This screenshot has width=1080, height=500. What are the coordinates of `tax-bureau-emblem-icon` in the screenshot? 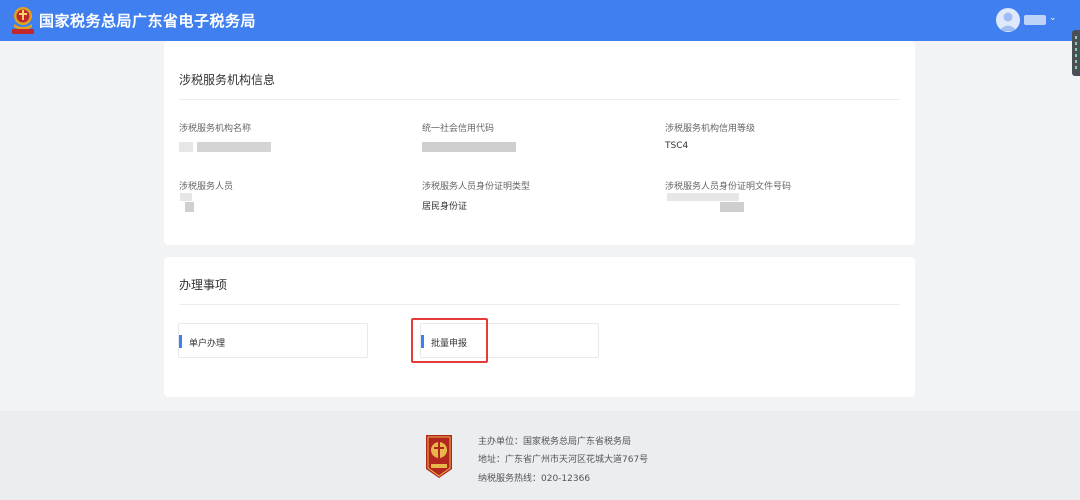 It's located at (23, 20).